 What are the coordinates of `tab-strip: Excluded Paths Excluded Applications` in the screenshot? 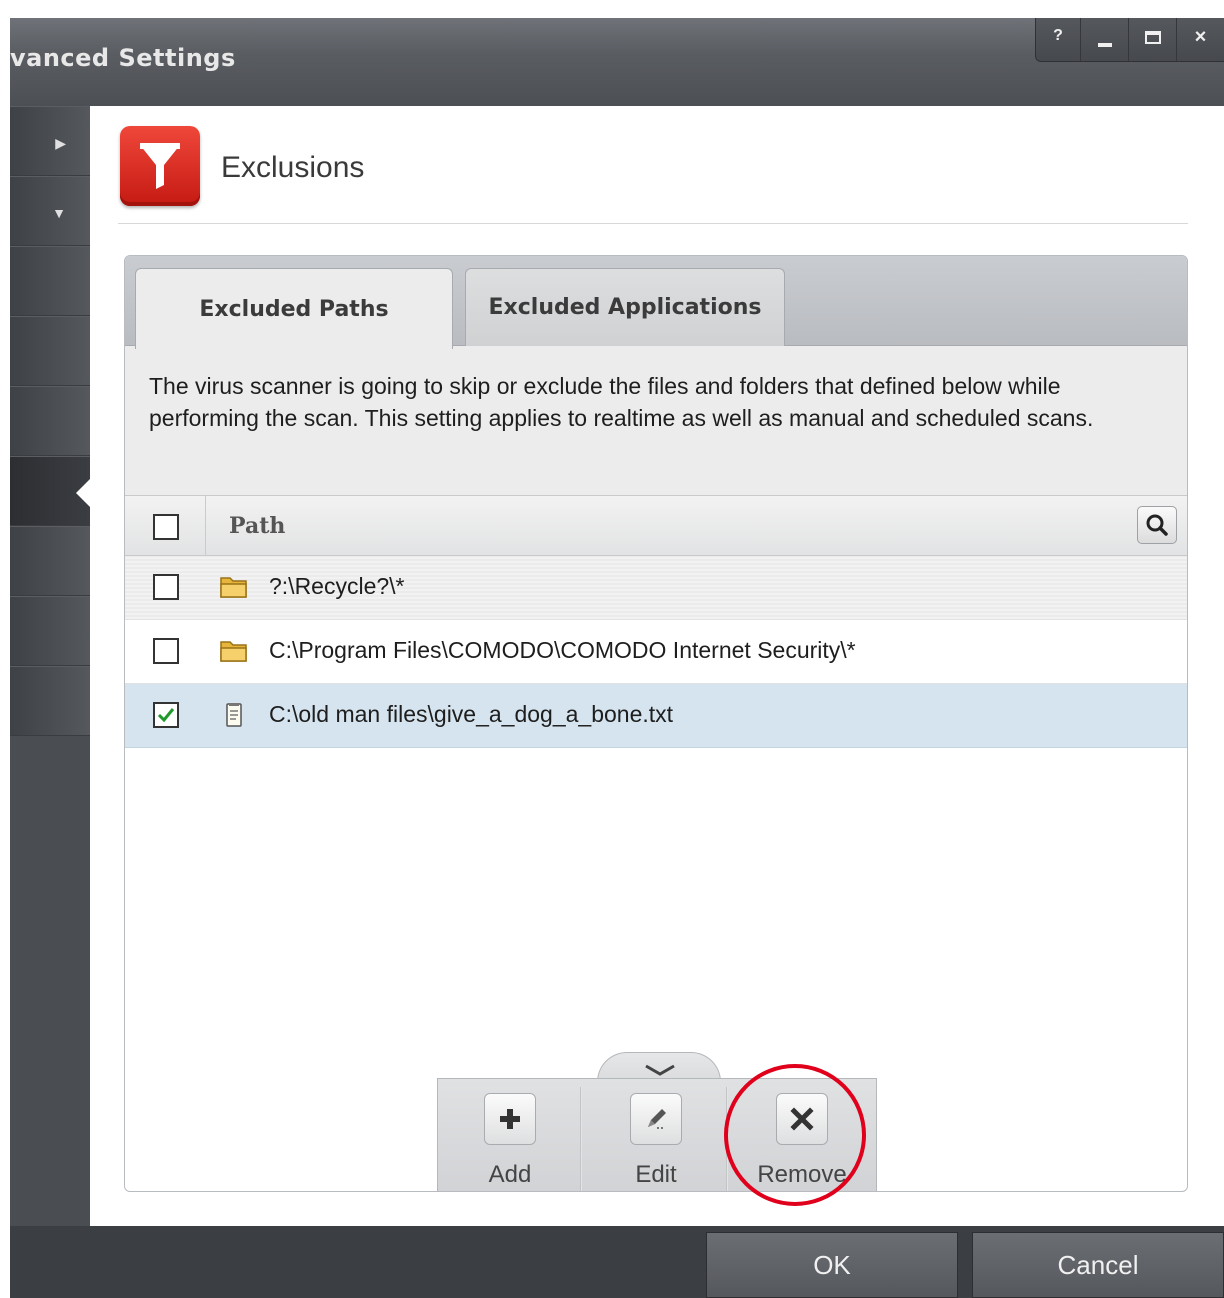 It's located at (656, 302).